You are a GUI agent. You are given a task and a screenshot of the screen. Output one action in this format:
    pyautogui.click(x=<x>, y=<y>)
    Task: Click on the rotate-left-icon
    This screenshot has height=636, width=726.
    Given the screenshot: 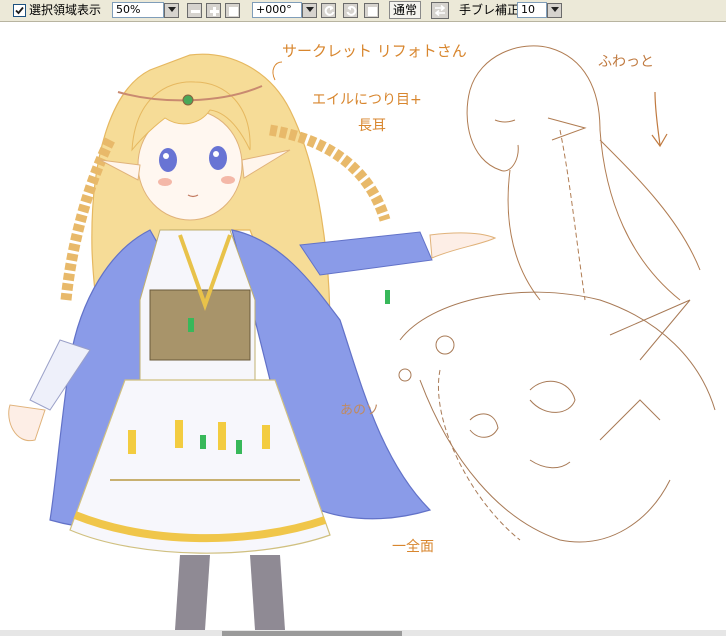 What is the action you would take?
    pyautogui.click(x=329, y=10)
    